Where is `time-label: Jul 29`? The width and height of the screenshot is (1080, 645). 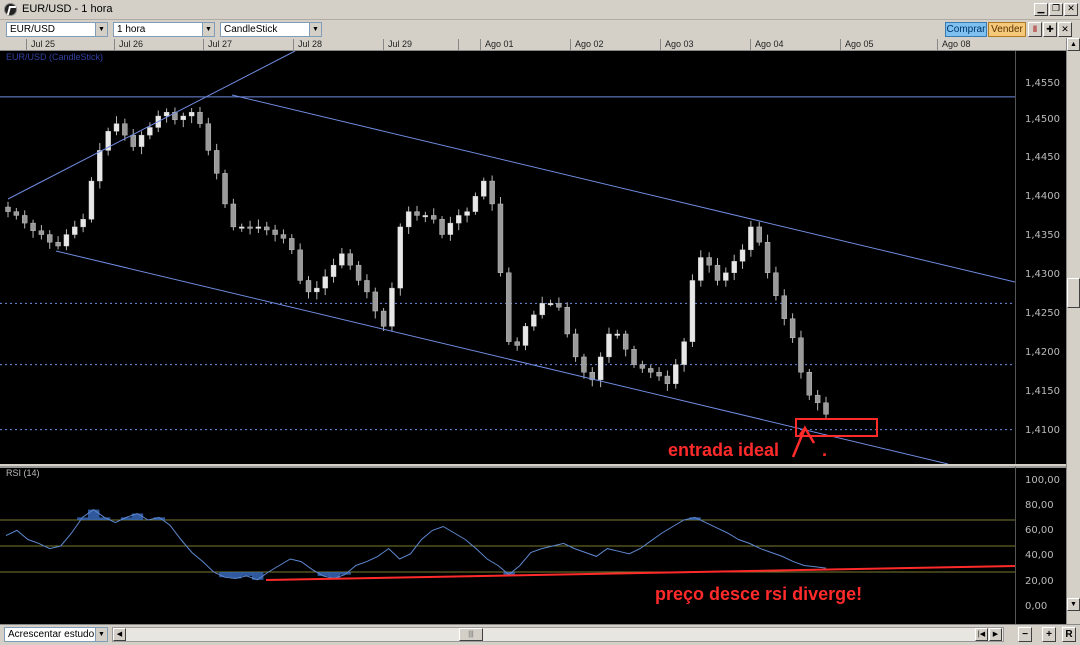 time-label: Jul 29 is located at coordinates (397, 45).